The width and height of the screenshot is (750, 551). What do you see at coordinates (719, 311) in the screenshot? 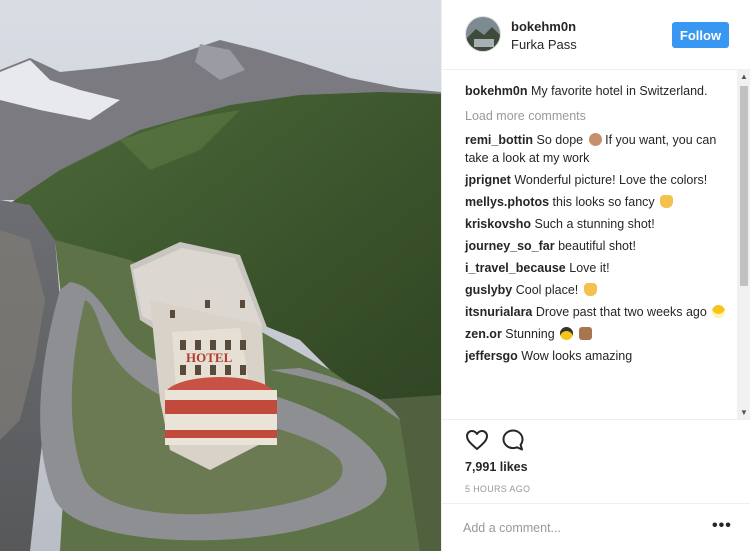
I see `grinning-face-emoji` at bounding box center [719, 311].